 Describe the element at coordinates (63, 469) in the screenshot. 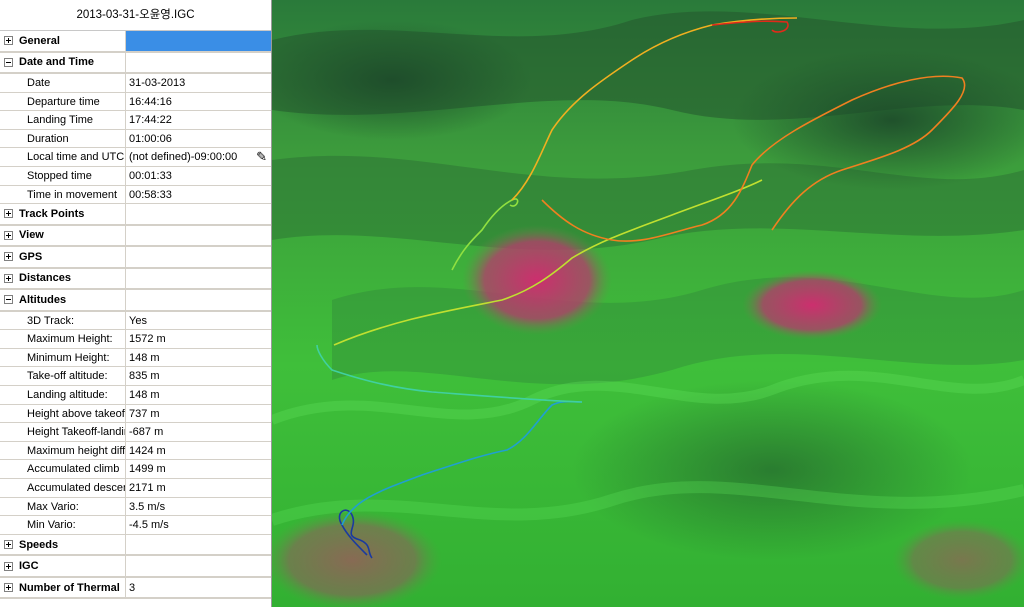

I see `property-key: Accumulated climb` at that location.